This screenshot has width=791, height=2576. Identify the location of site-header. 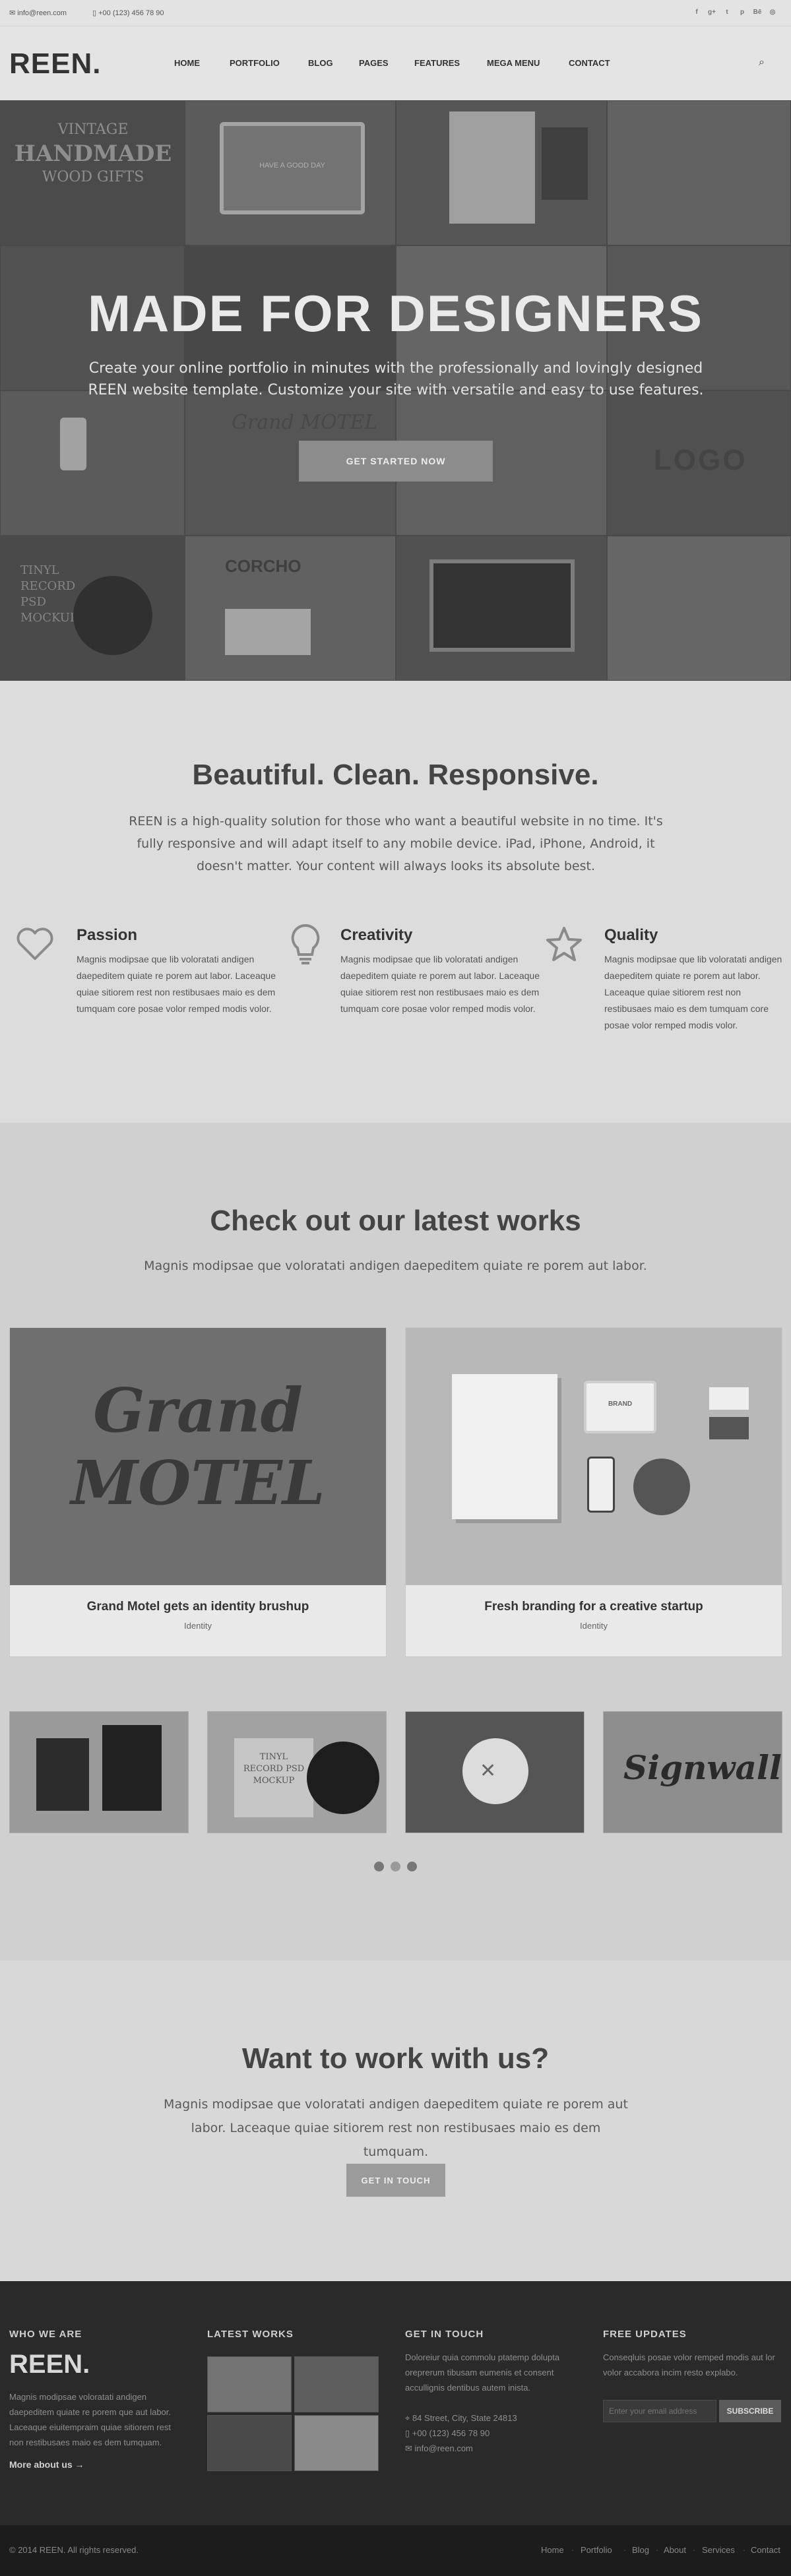
(395, 63).